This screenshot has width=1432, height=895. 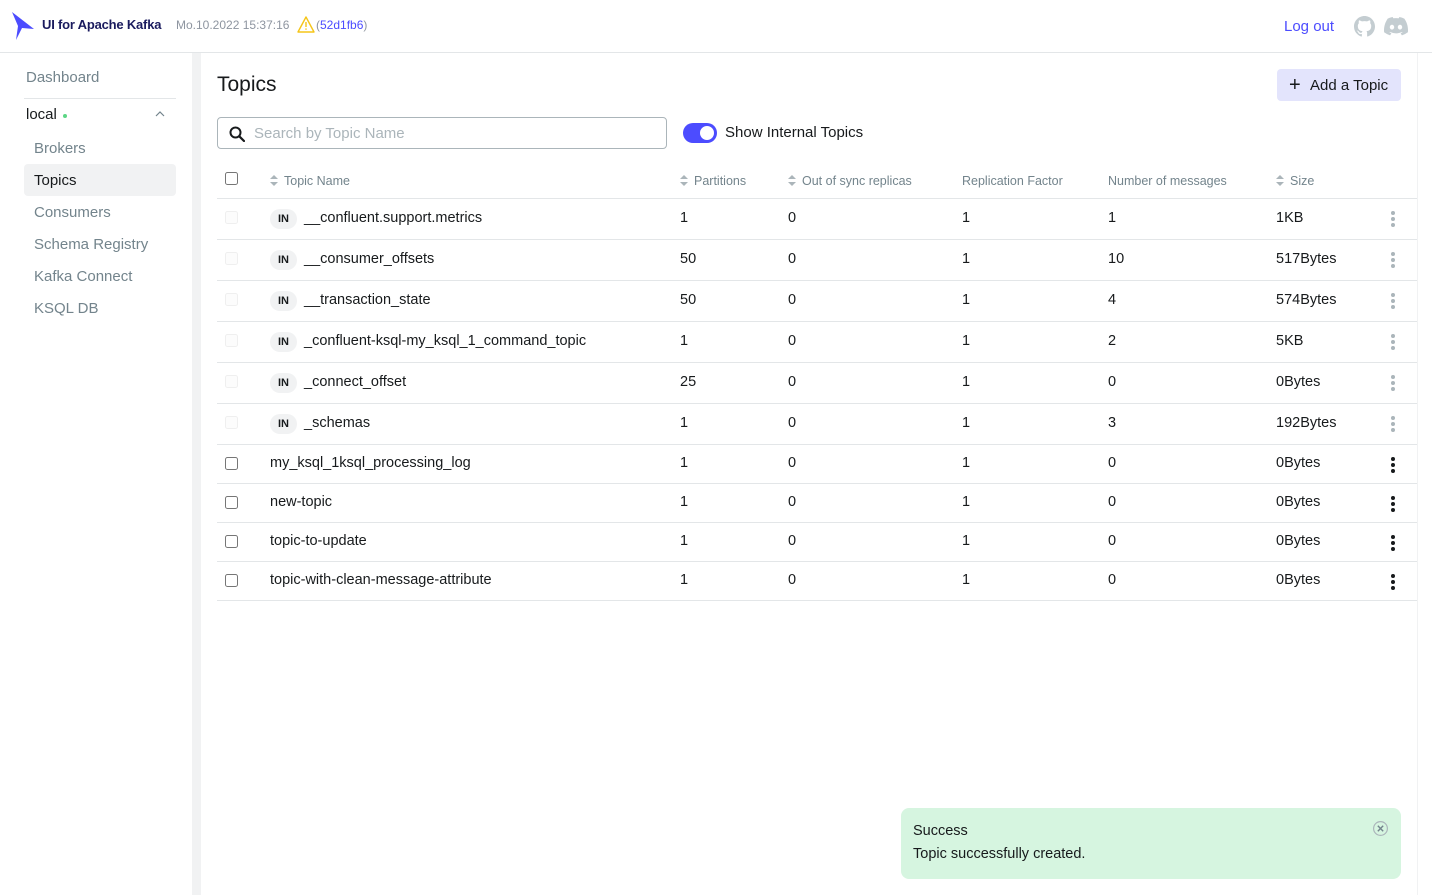 What do you see at coordinates (817, 383) in the screenshot?
I see `table-row: IN _connect_offset 25 0 1 0 0Bytes` at bounding box center [817, 383].